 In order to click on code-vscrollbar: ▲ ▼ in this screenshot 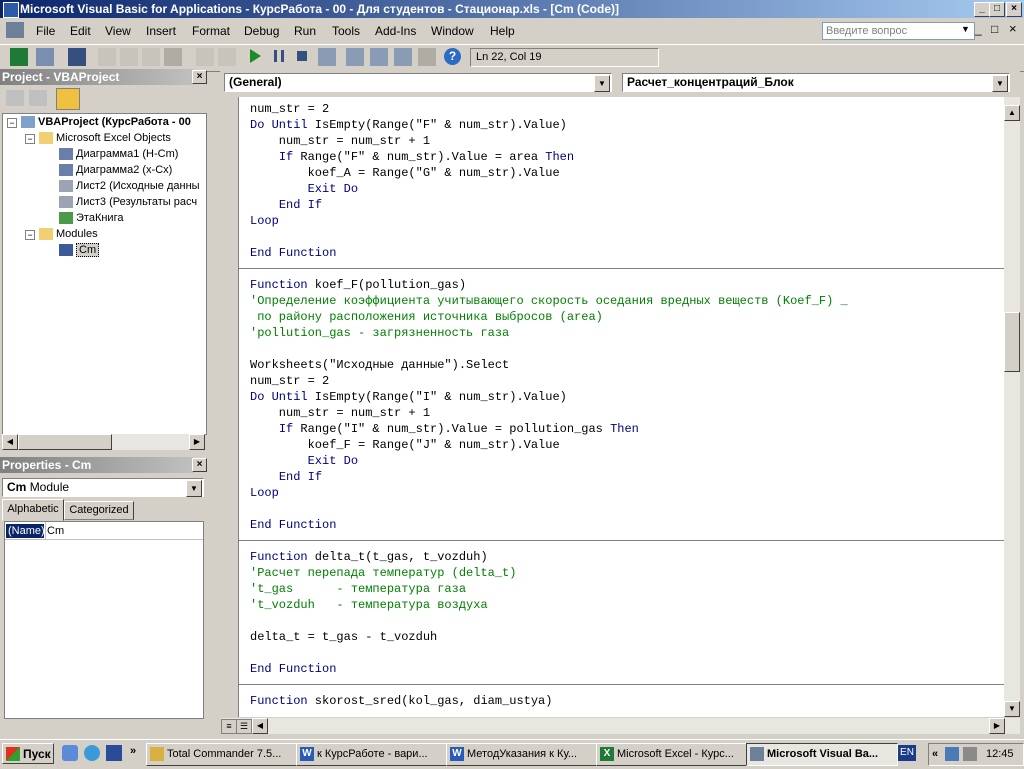, I will do `click(1012, 407)`.